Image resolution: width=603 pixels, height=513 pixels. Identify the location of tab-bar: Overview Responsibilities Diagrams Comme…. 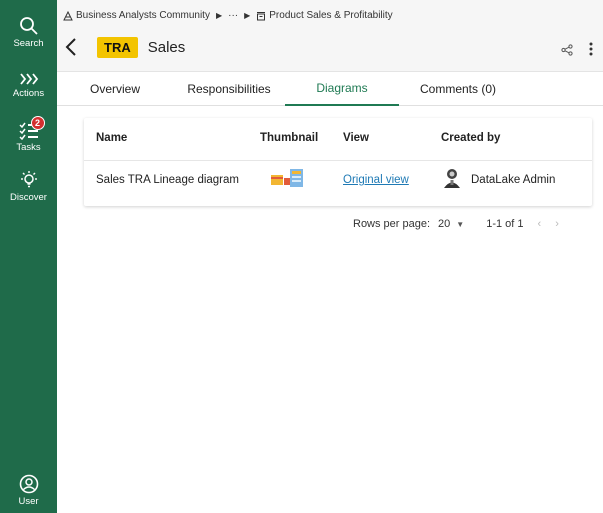
(330, 89).